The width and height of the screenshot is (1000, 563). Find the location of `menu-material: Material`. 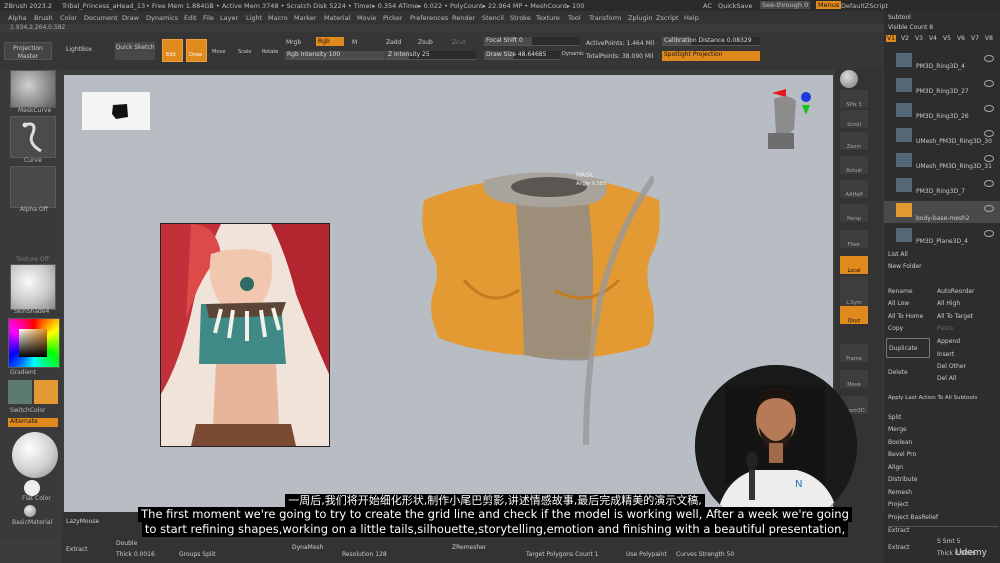

menu-material: Material is located at coordinates (337, 18).